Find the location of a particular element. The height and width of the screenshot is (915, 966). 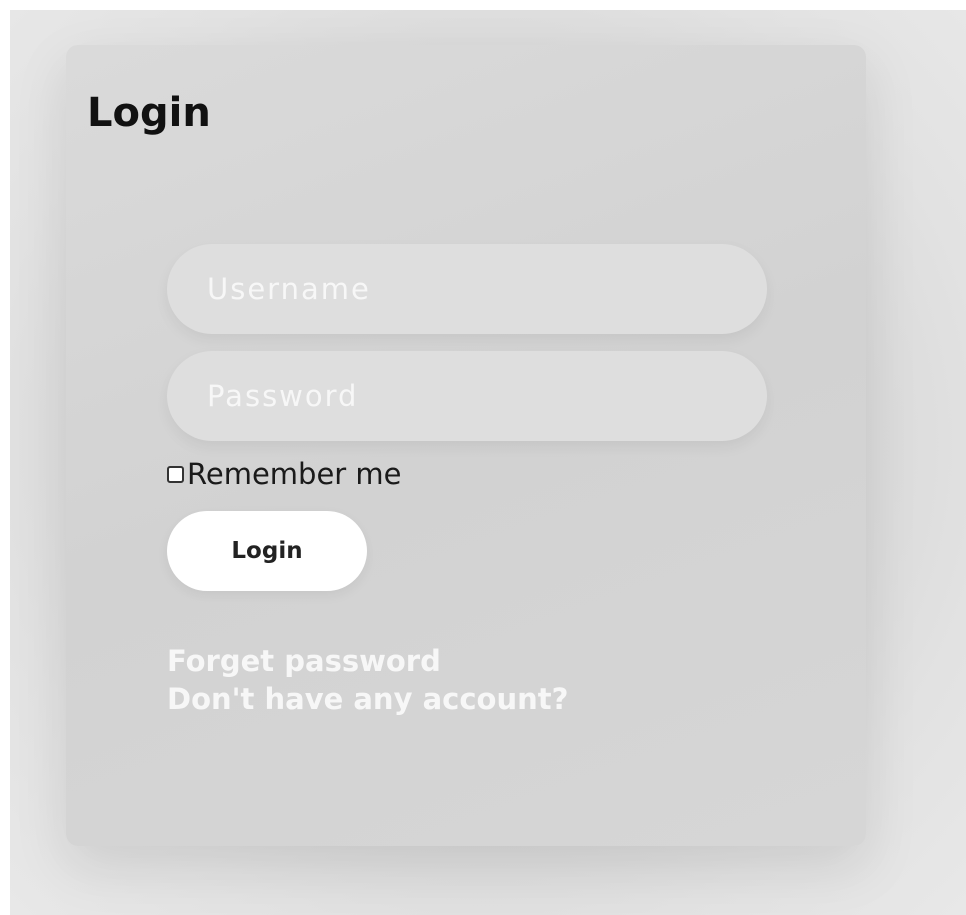

password-input is located at coordinates (467, 396).